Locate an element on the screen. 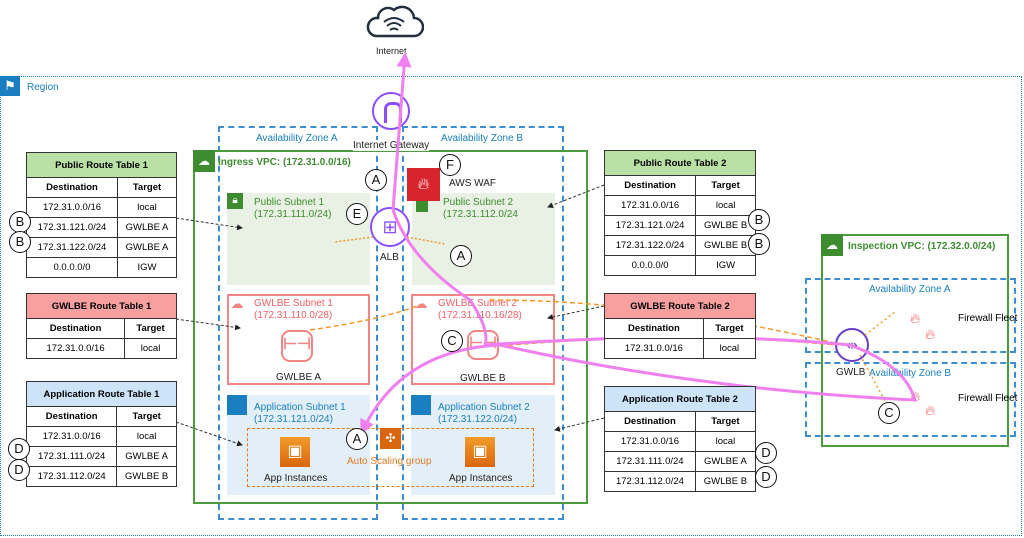 This screenshot has width=1024, height=538. table-cell: 172.31.111.0/24 is located at coordinates (71, 456).